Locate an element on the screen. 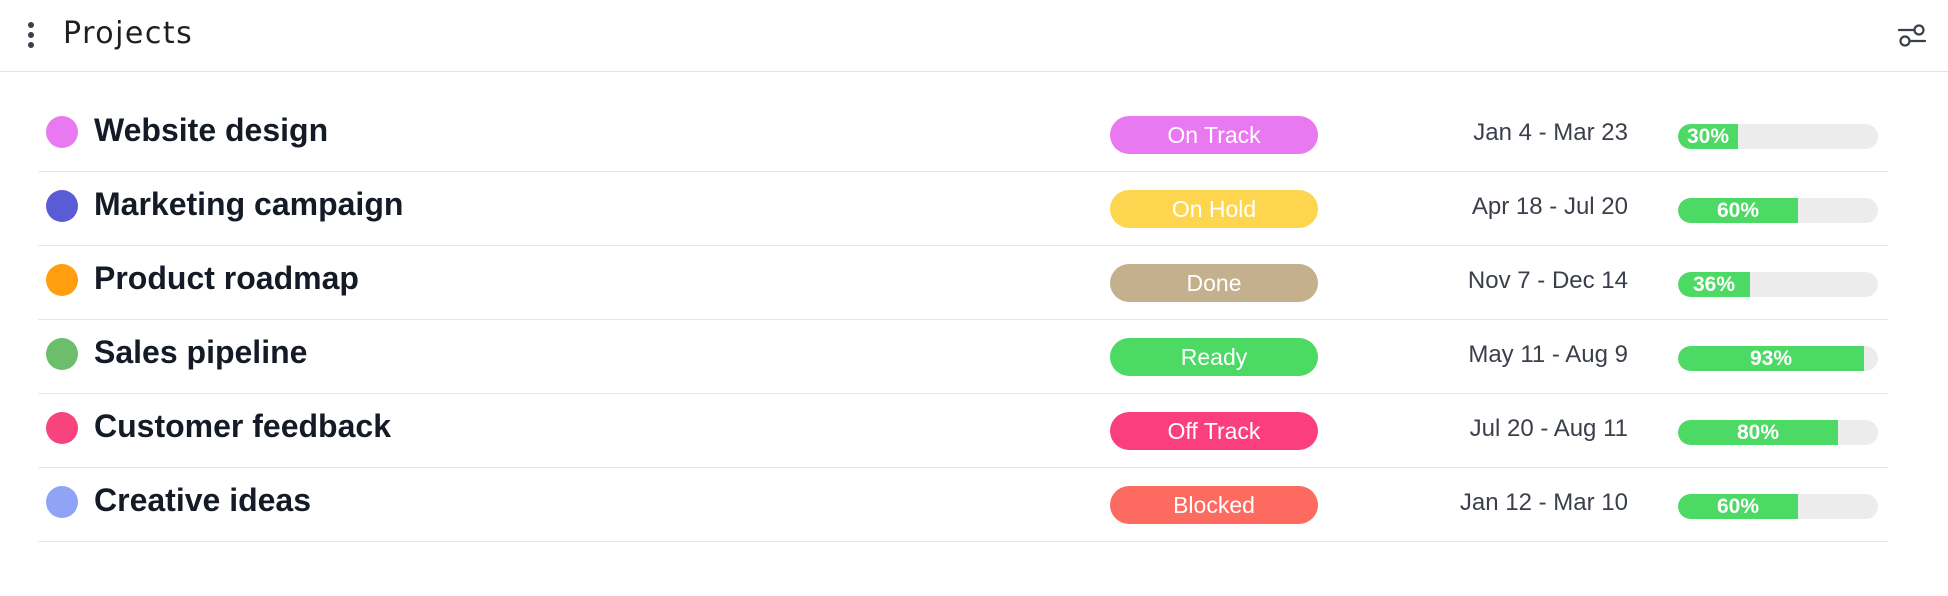 The height and width of the screenshot is (596, 1948). project-dates: Nov 7 - Dec 14 is located at coordinates (1547, 280).